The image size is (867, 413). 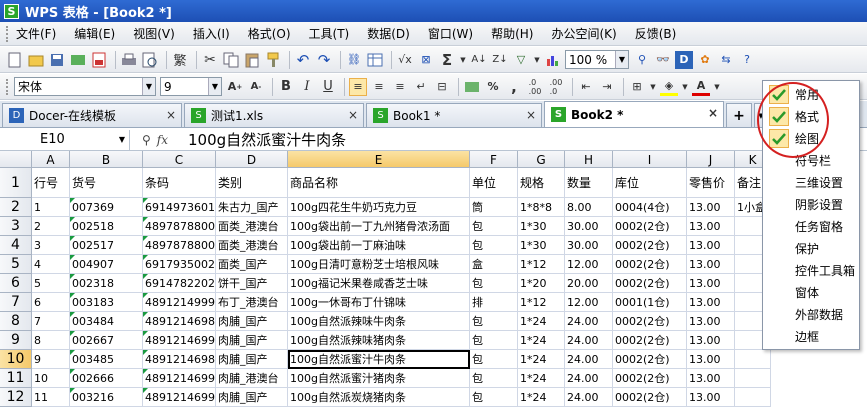 I want to click on header-cell: 数量, so click(x=589, y=183).